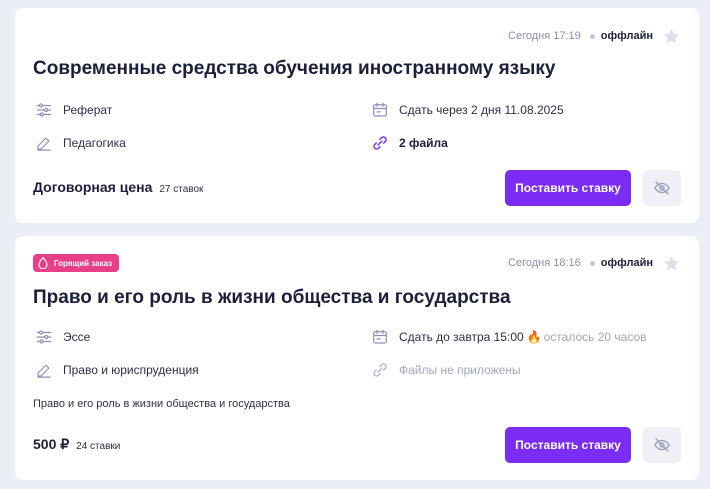 Image resolution: width=710 pixels, height=489 pixels. I want to click on fire-emoji-icon: 🔥, so click(534, 337).